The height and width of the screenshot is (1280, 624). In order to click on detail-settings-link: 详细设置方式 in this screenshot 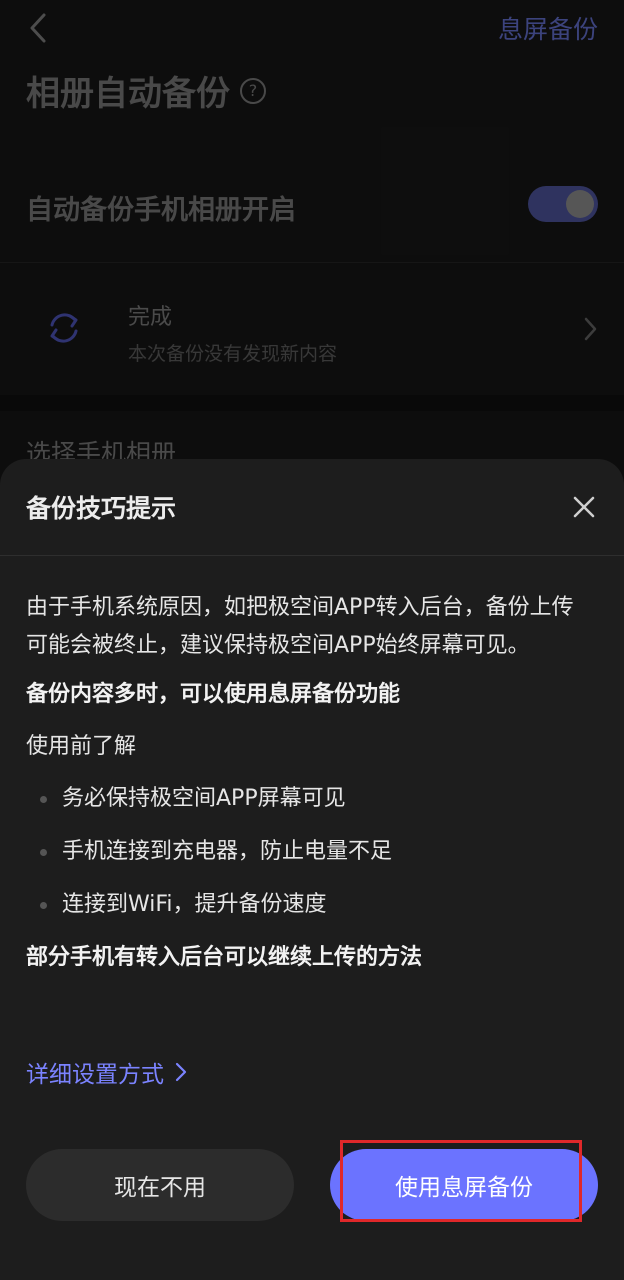, I will do `click(107, 1072)`.